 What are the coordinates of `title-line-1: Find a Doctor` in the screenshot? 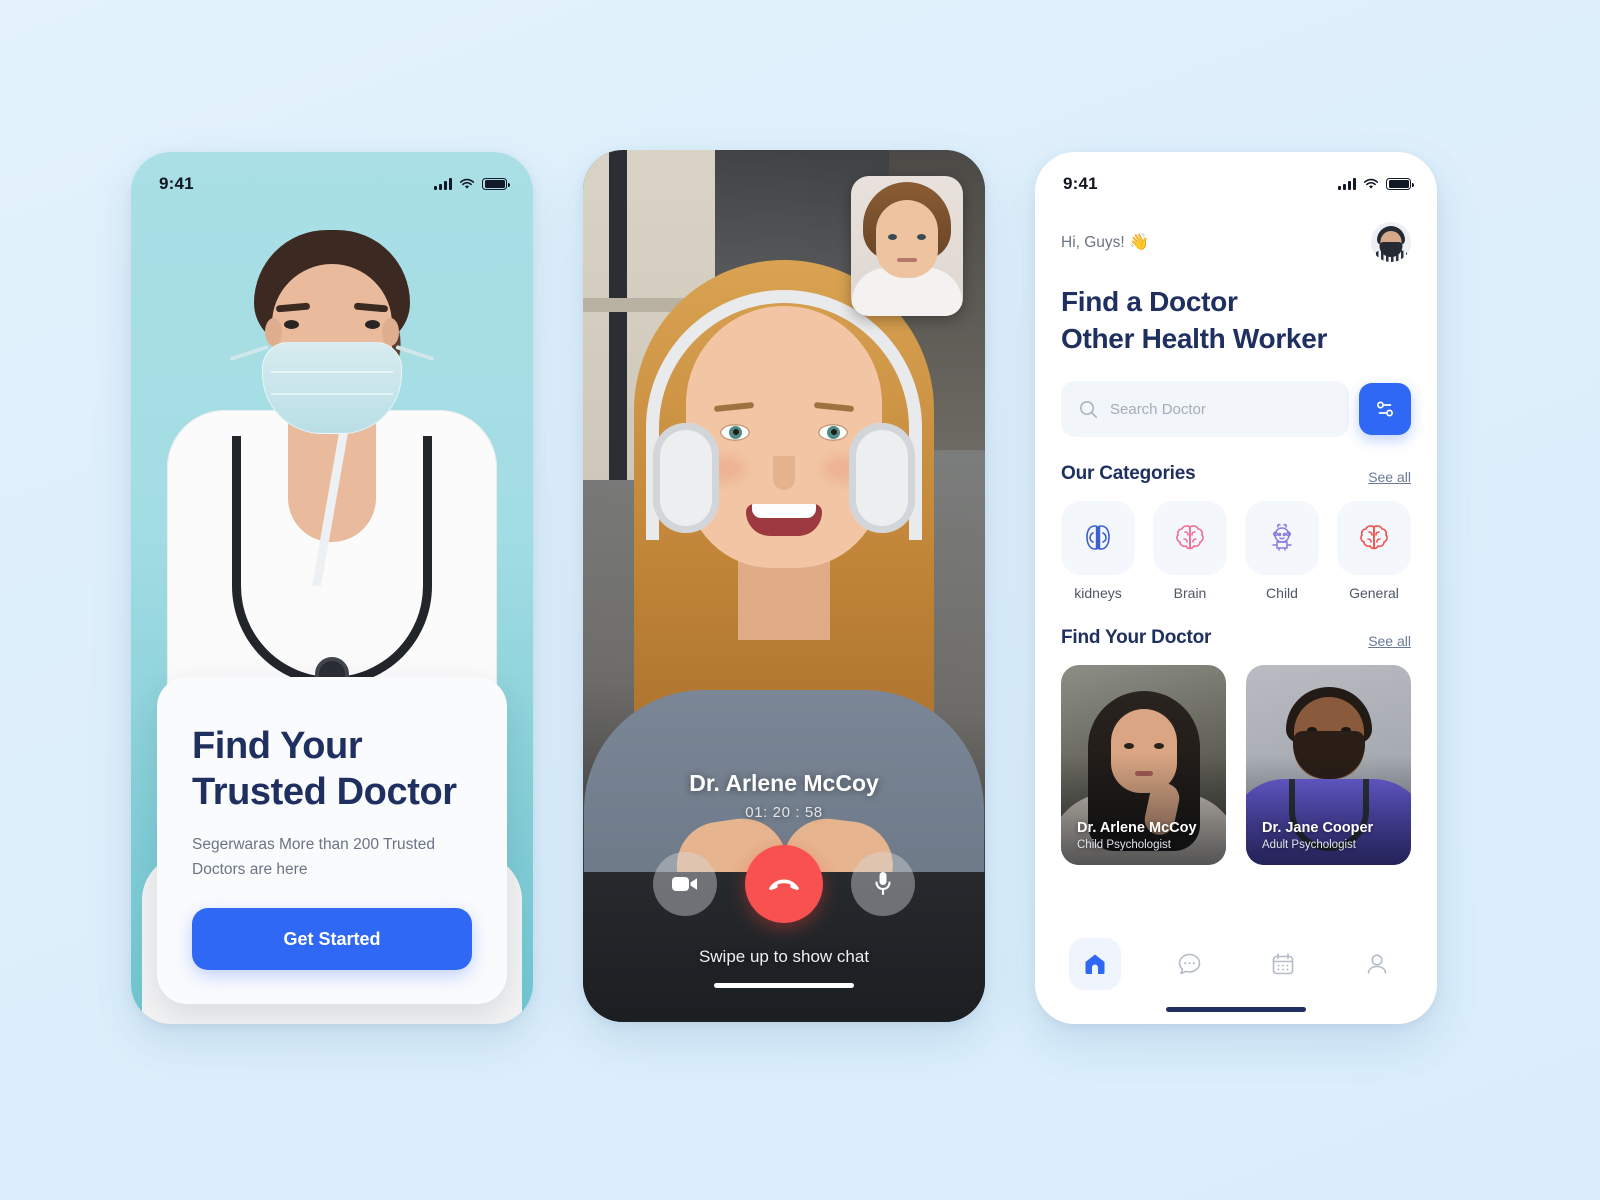 It's located at (1149, 301).